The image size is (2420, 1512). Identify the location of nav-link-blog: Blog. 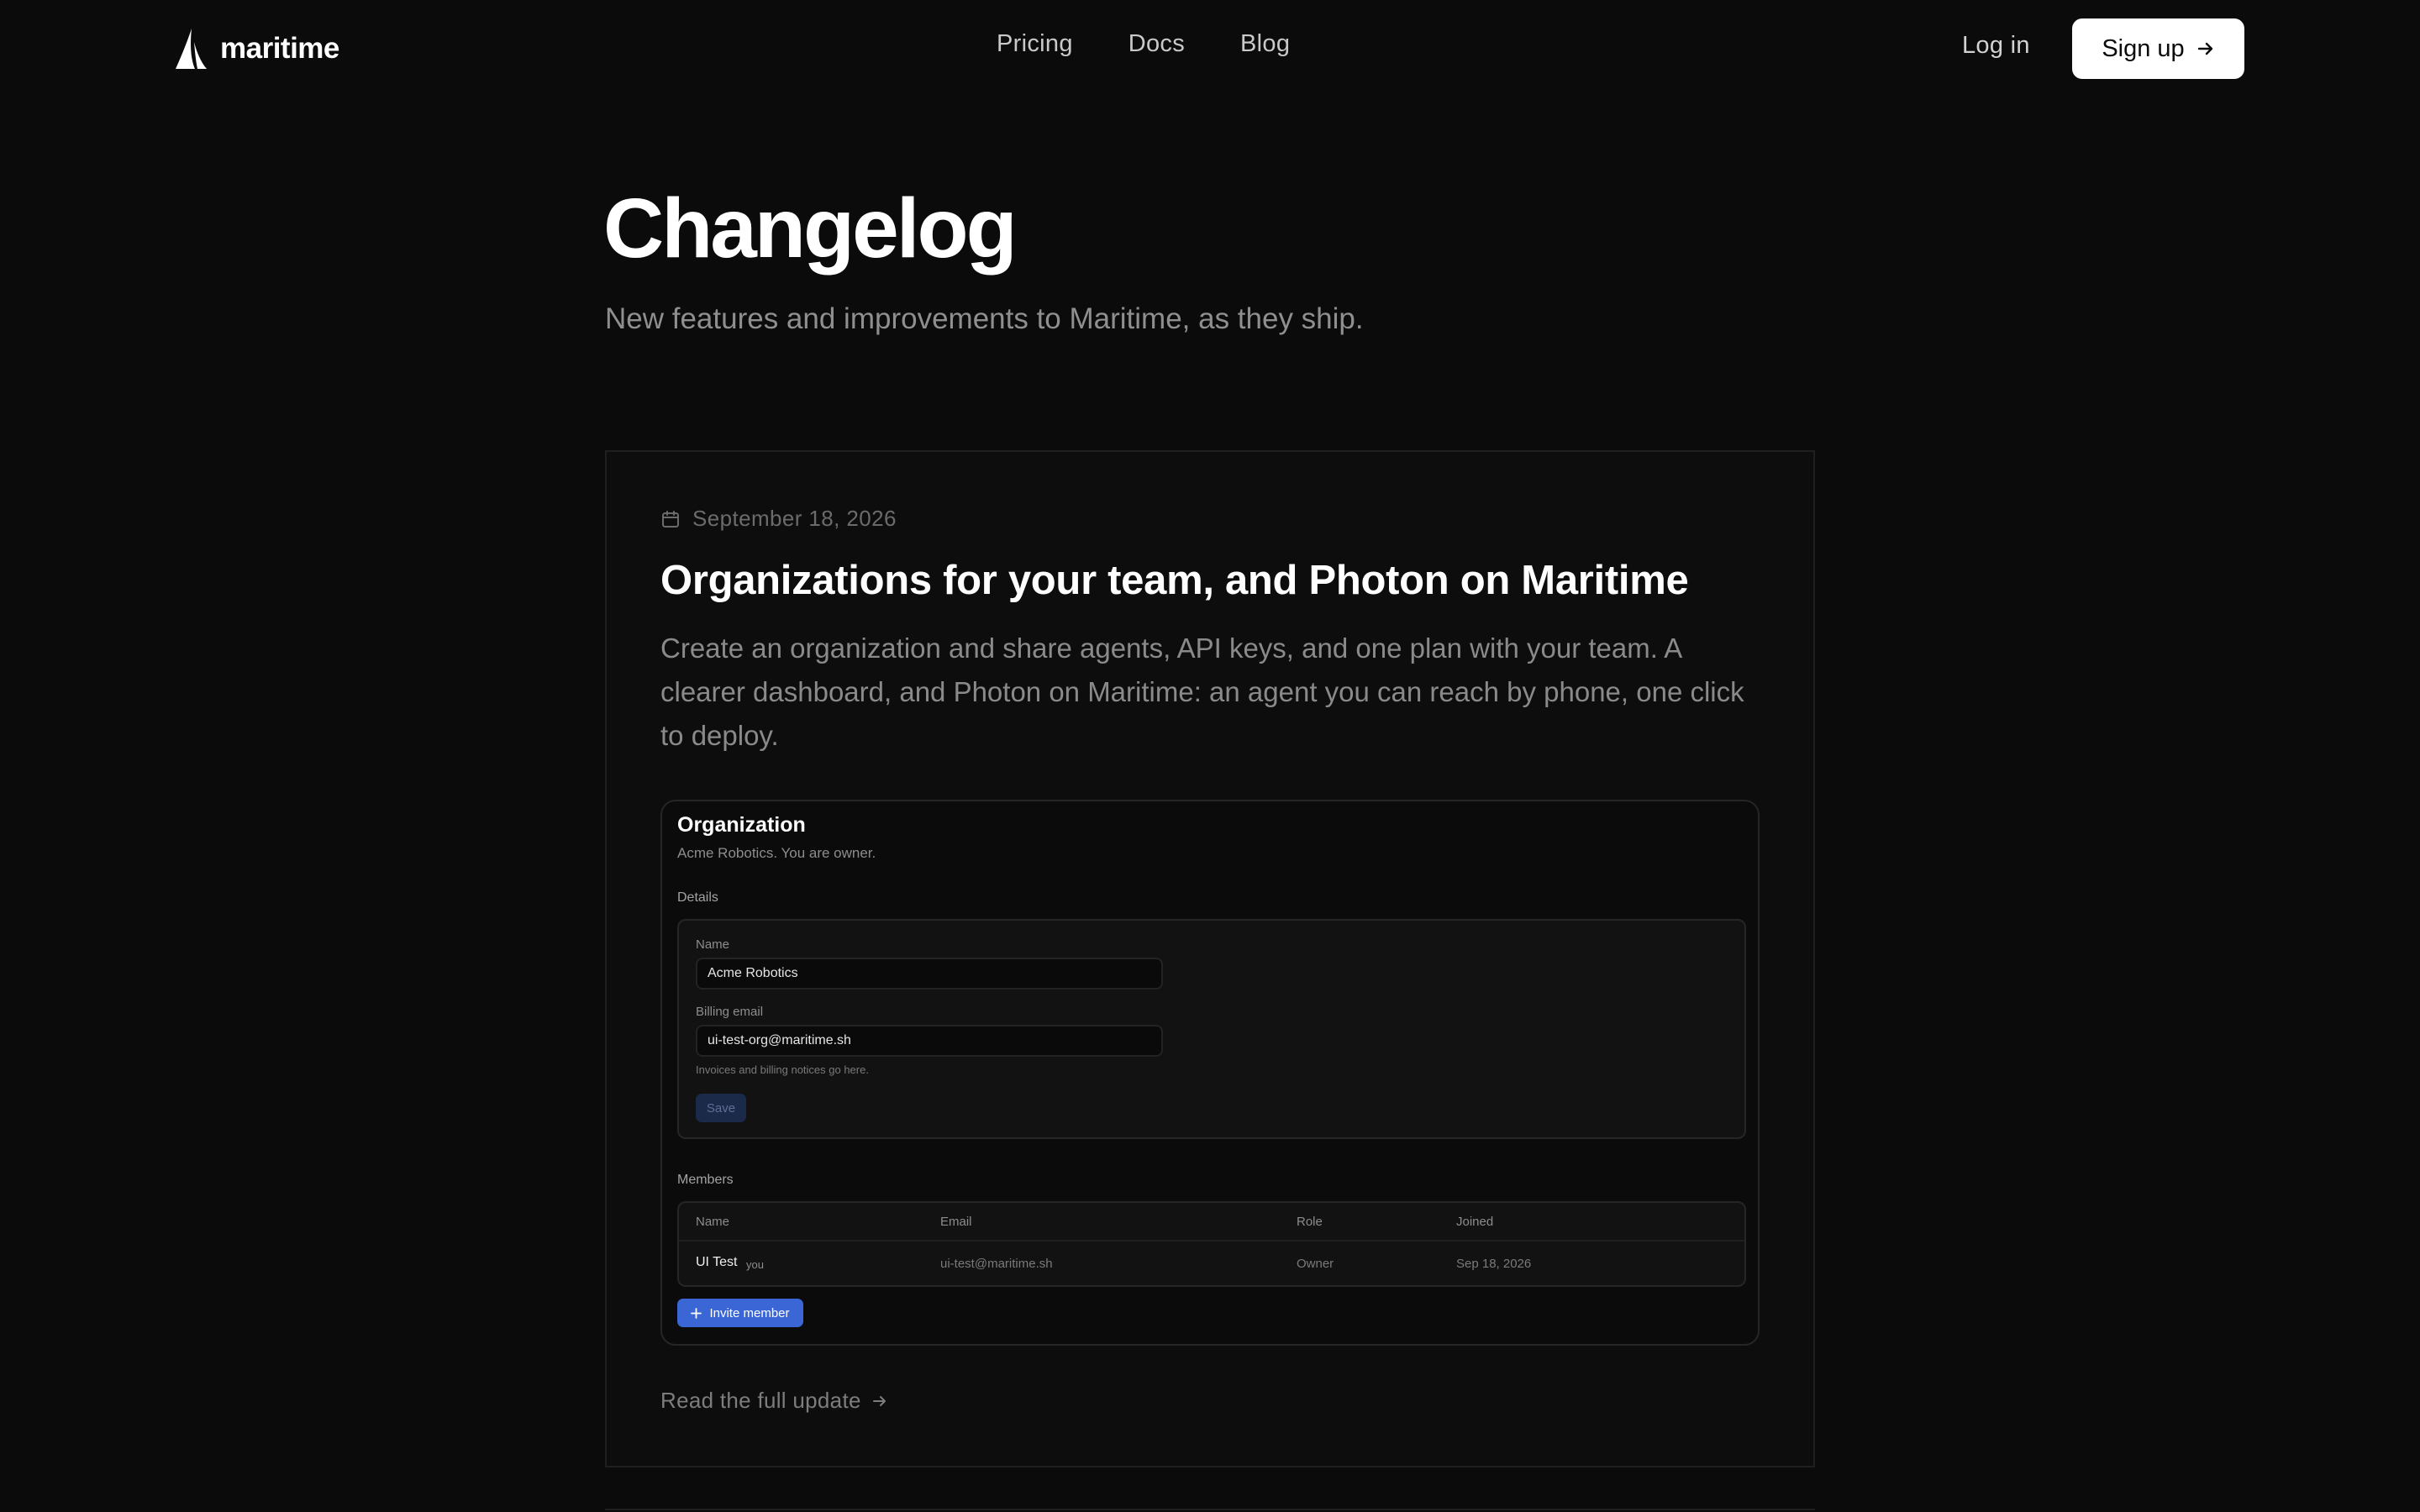
(1265, 44).